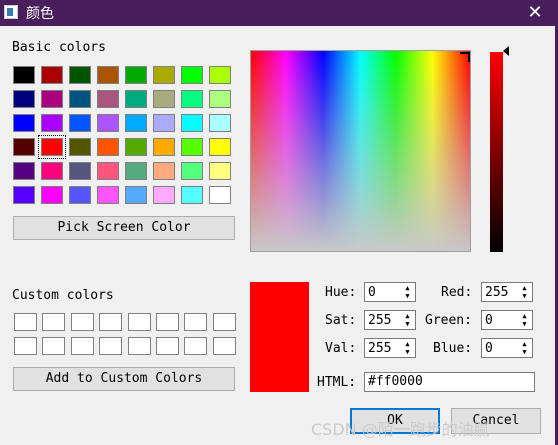 This screenshot has height=445, width=558. I want to click on html-color-input: #ff0000, so click(449, 382).